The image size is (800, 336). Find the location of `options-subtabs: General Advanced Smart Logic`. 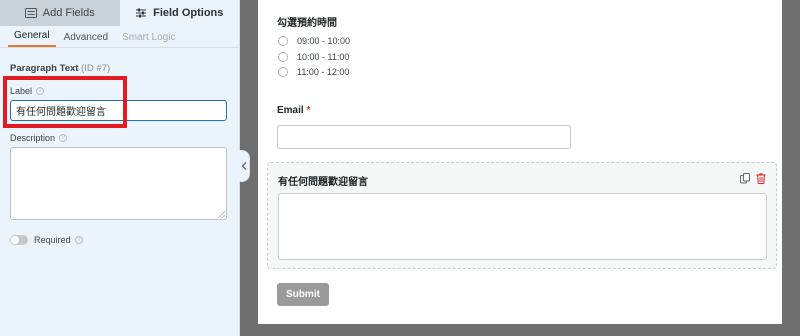

options-subtabs: General Advanced Smart Logic is located at coordinates (119, 38).